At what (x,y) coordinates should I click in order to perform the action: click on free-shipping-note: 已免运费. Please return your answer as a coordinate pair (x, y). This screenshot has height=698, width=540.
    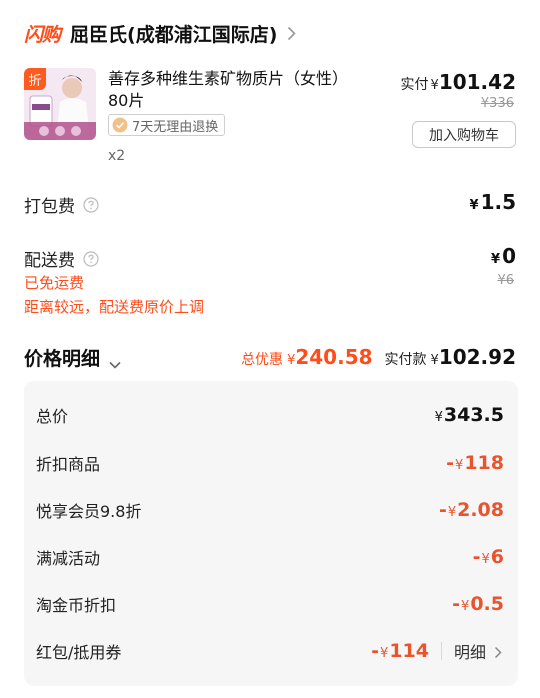
    Looking at the image, I should click on (54, 283).